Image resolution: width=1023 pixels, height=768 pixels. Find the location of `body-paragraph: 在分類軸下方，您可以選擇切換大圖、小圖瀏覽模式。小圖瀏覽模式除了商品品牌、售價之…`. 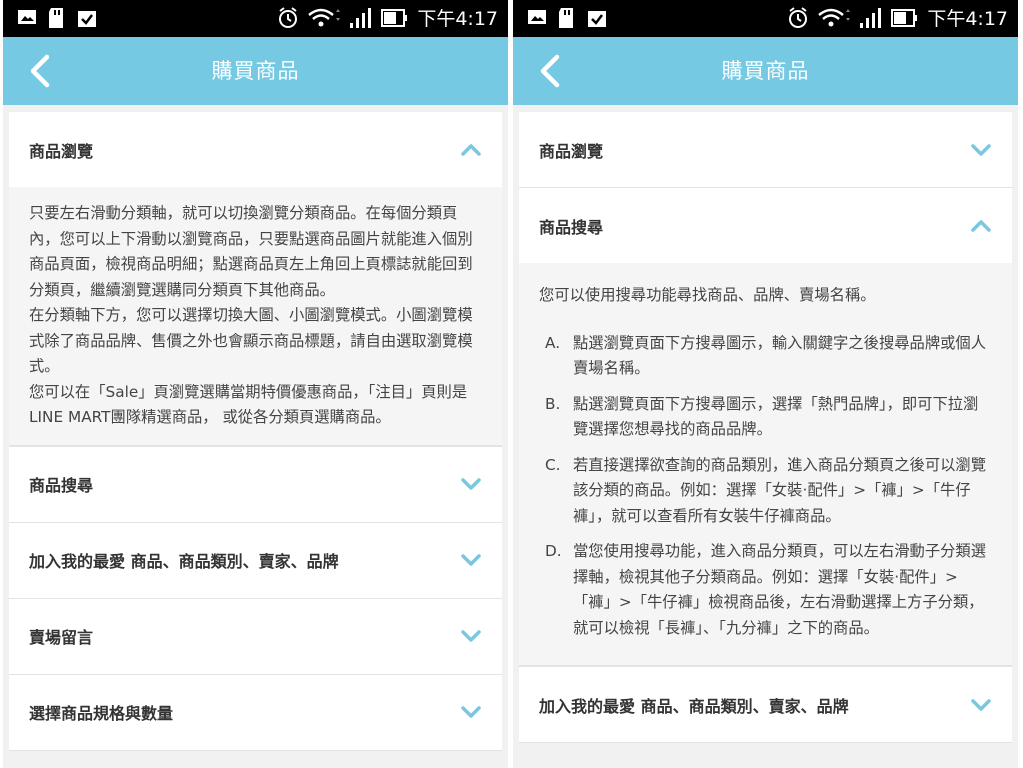

body-paragraph: 在分類軸下方，您可以選擇切換大圖、小圖瀏覽模式。小圖瀏覽模式除了商品品牌、售價之… is located at coordinates (251, 340).